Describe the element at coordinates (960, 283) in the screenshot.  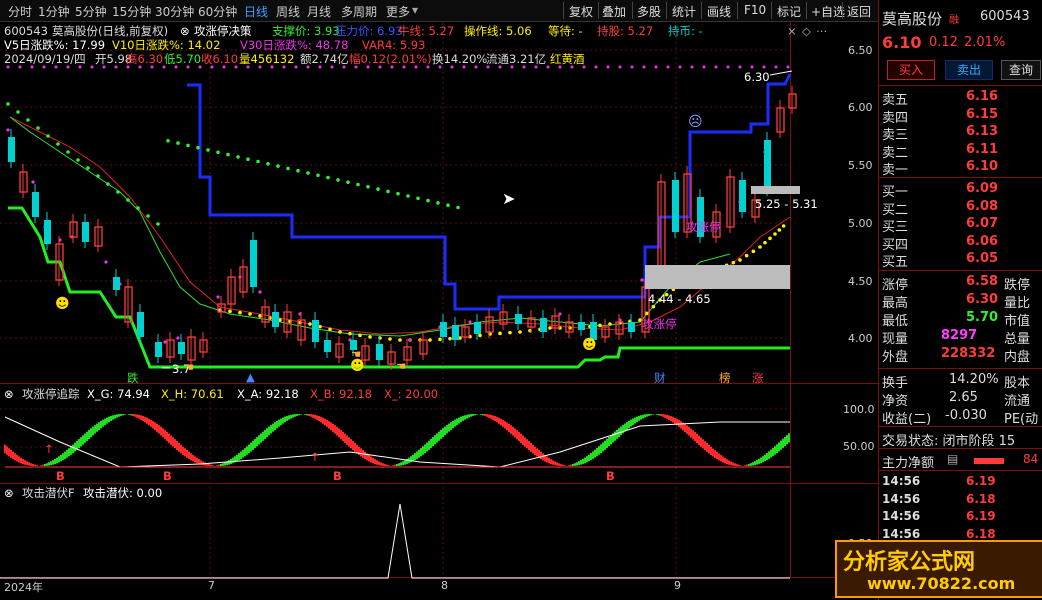
I see `stat-row: 涨停 6.58 跌停` at that location.